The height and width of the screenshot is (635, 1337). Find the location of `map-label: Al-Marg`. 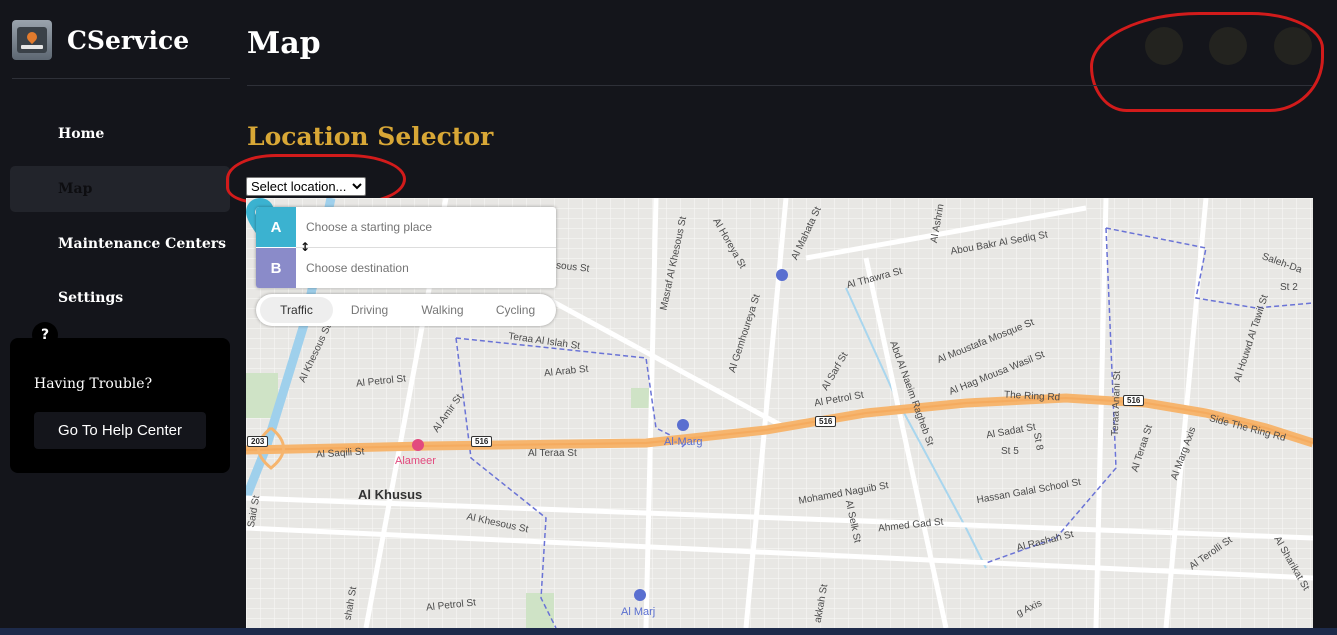

map-label: Al-Marg is located at coordinates (683, 442).